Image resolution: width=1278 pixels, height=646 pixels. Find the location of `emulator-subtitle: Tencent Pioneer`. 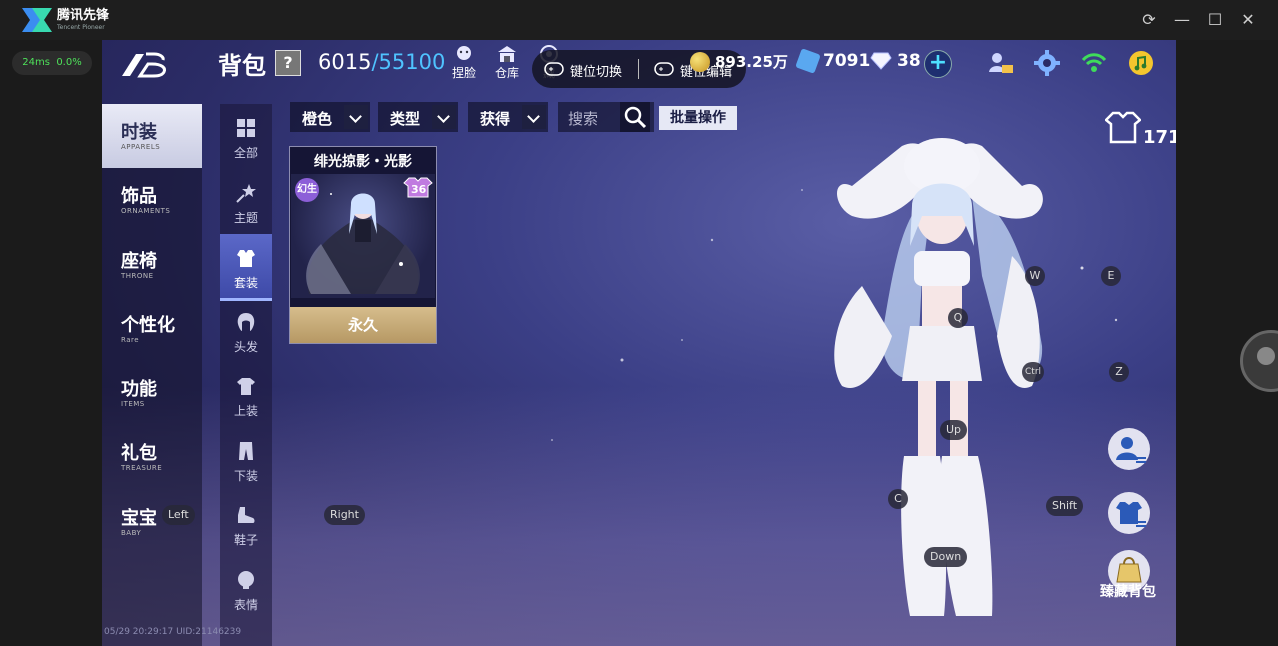

emulator-subtitle: Tencent Pioneer is located at coordinates (81, 27).